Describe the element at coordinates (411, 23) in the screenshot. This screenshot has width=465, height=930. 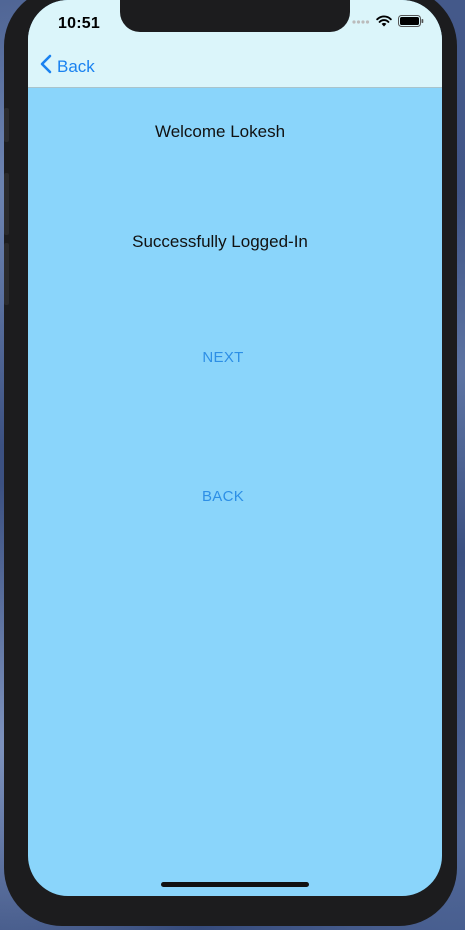
I see `battery-icon` at that location.